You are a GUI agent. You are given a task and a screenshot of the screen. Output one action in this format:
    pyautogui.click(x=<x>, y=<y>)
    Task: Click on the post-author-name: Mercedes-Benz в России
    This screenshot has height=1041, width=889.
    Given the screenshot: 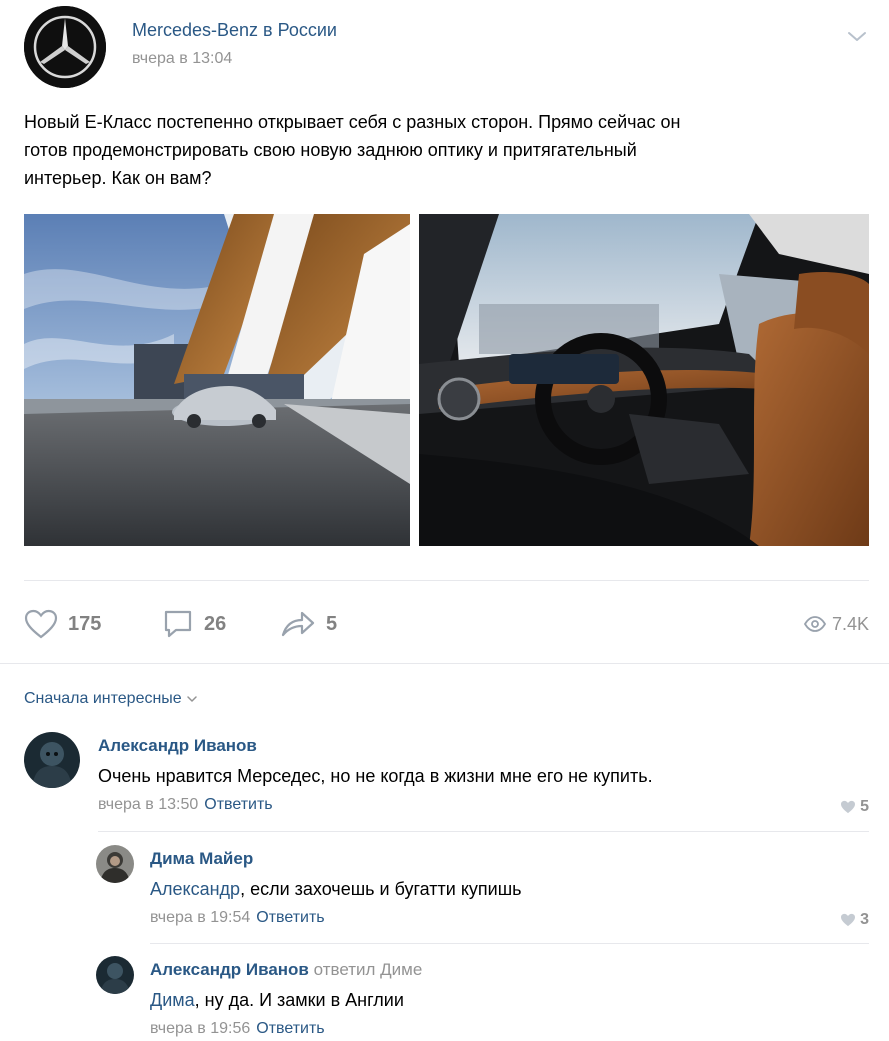 What is the action you would take?
    pyautogui.click(x=234, y=30)
    